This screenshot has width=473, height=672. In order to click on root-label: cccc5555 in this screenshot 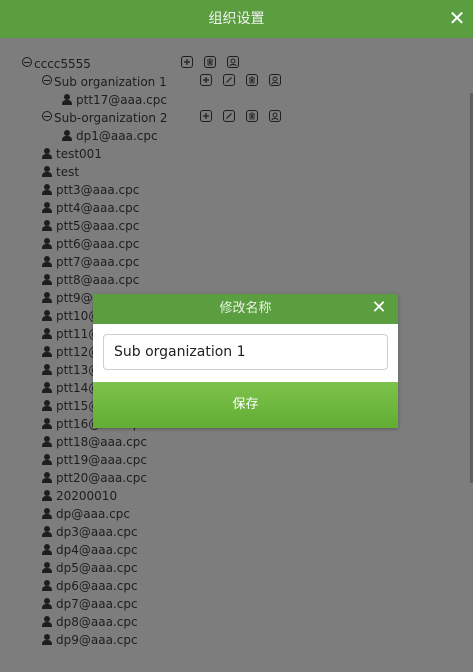, I will do `click(62, 64)`.